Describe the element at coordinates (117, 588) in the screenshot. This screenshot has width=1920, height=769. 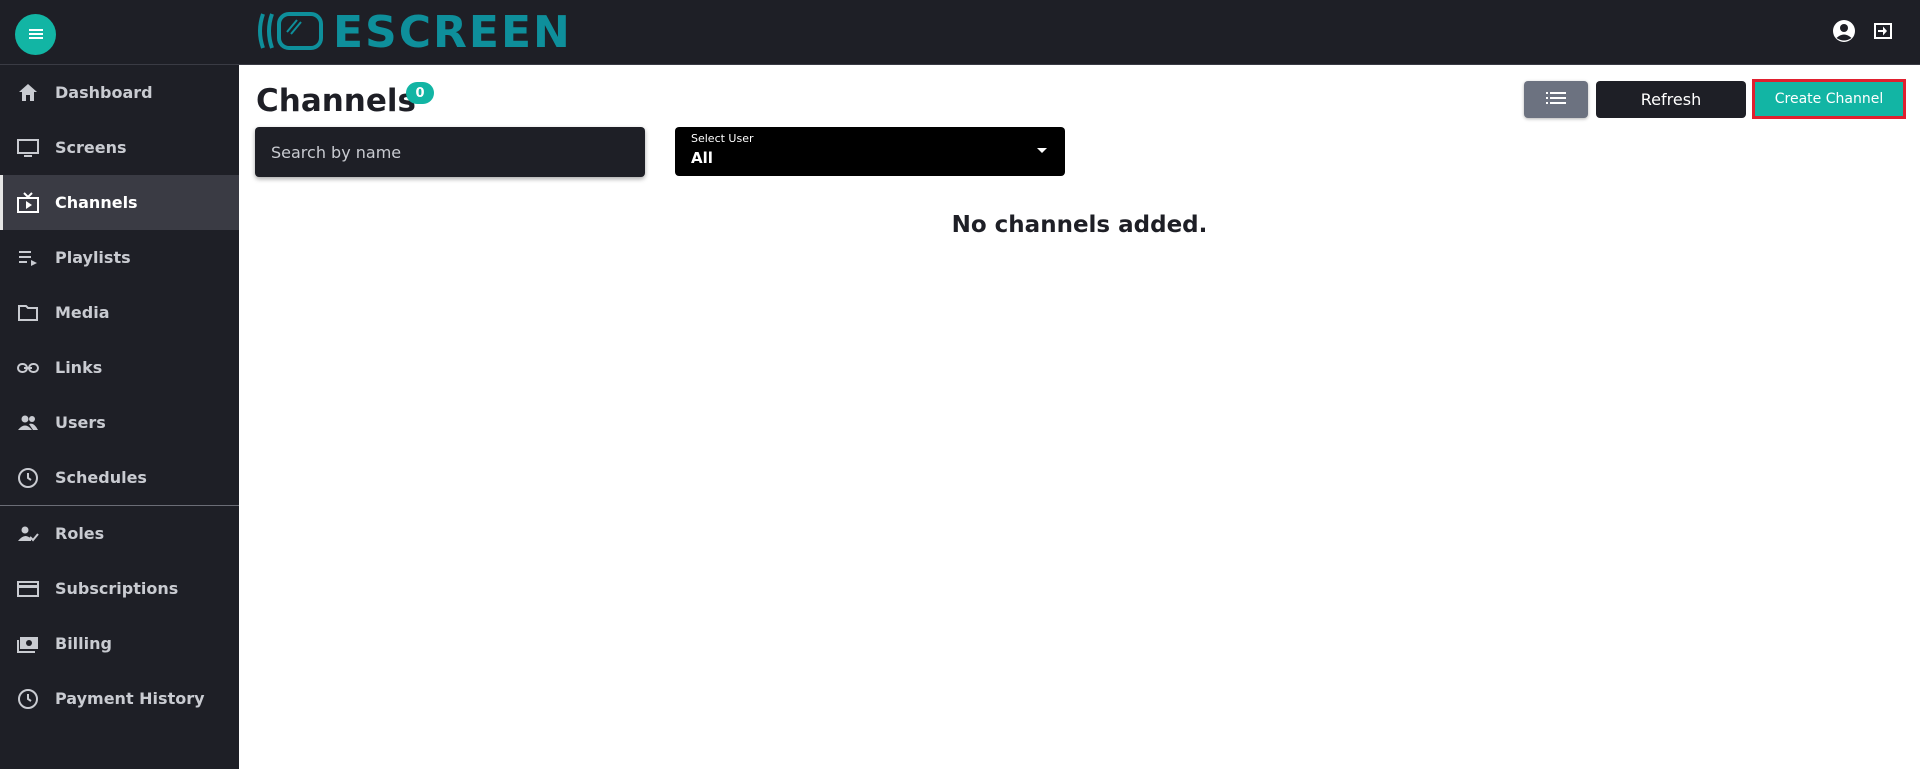
I see `sidebar-item-label: Subscriptions` at that location.